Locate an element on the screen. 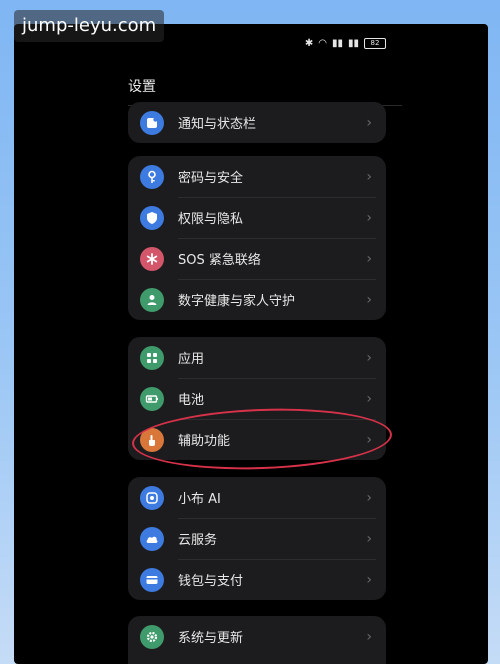  bluetooth-icon: ✱ is located at coordinates (309, 43).